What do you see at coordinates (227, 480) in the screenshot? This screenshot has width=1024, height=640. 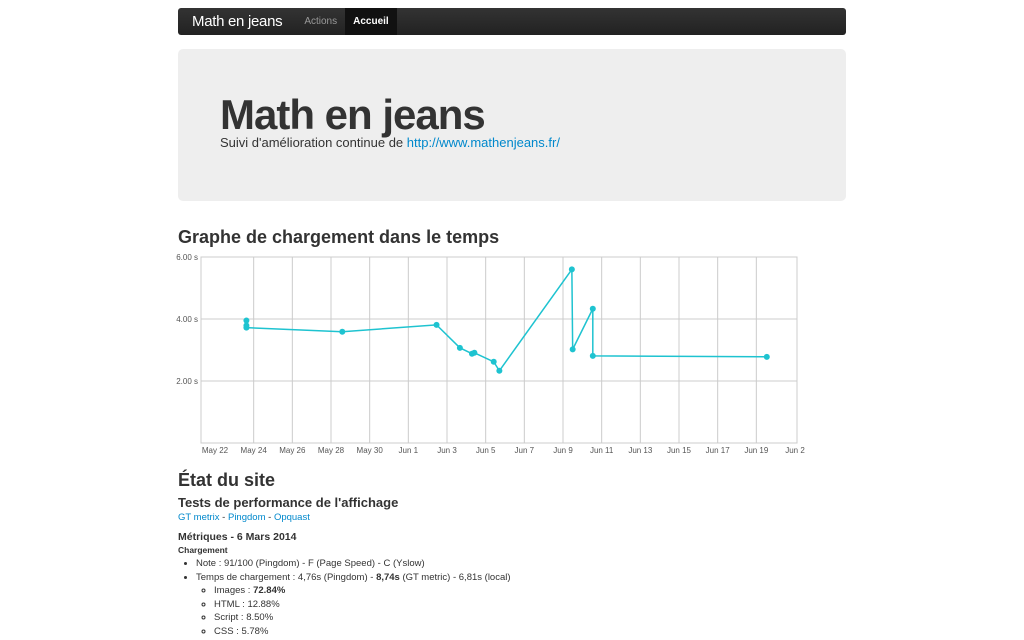 I see `status-title: État du site` at bounding box center [227, 480].